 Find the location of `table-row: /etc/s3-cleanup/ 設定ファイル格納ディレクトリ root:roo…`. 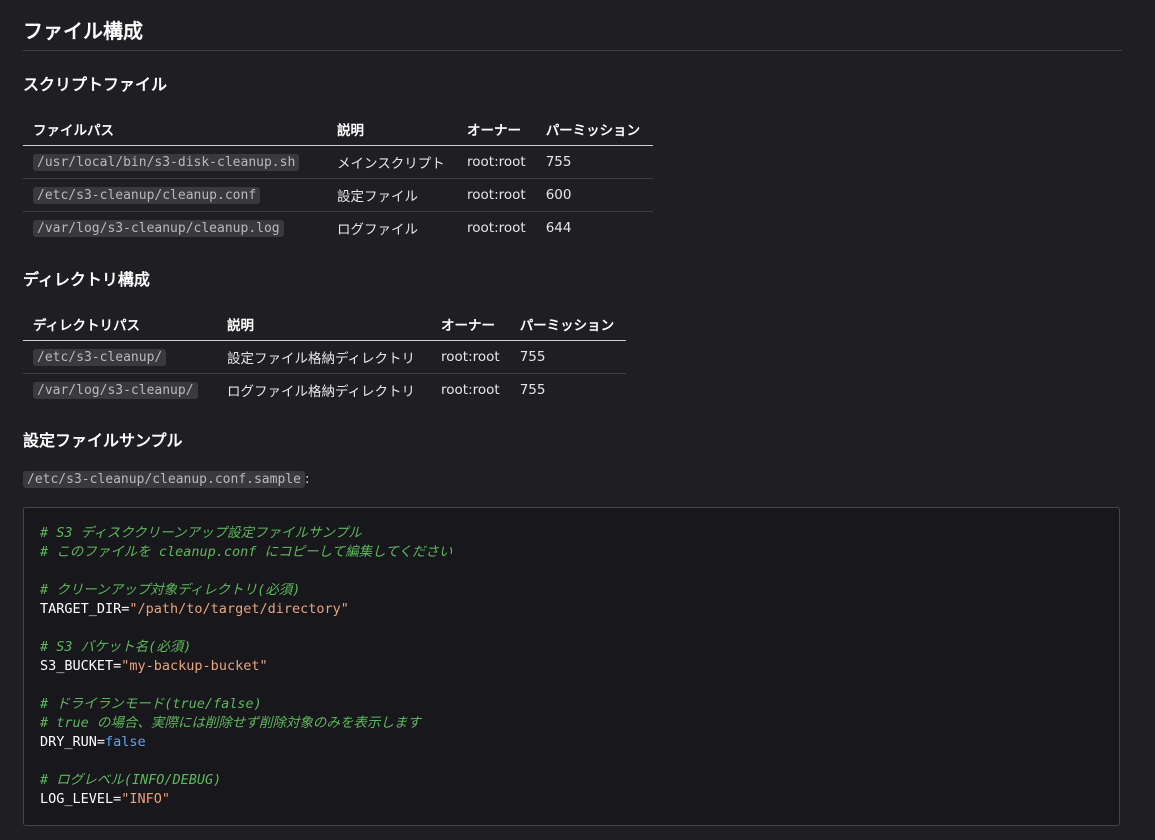

table-row: /etc/s3-cleanup/ 設定ファイル格納ディレクトリ root:roo… is located at coordinates (324, 357).